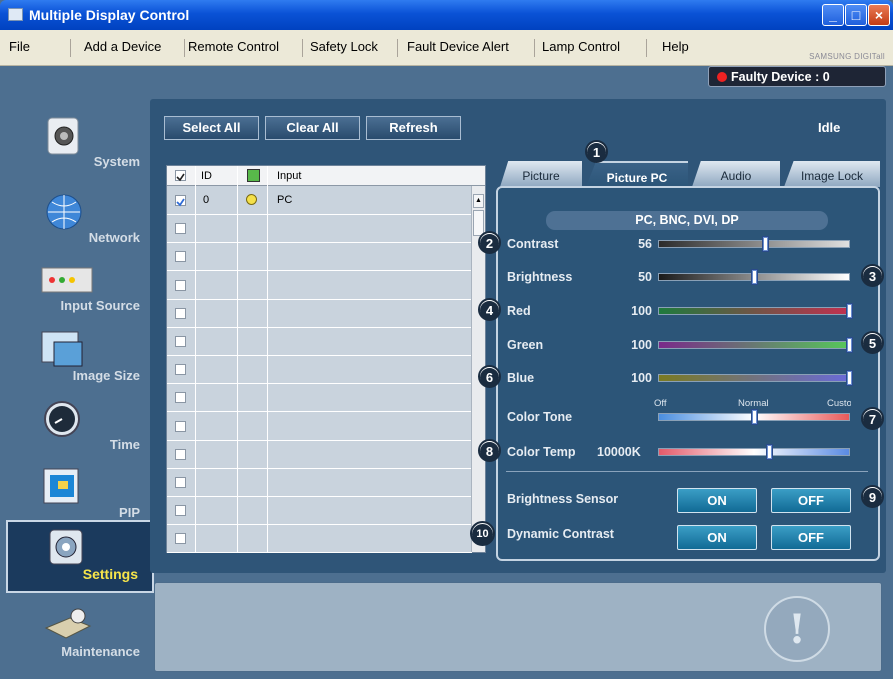 This screenshot has height=679, width=893. Describe the element at coordinates (15, 14) in the screenshot. I see `app-icon` at that location.